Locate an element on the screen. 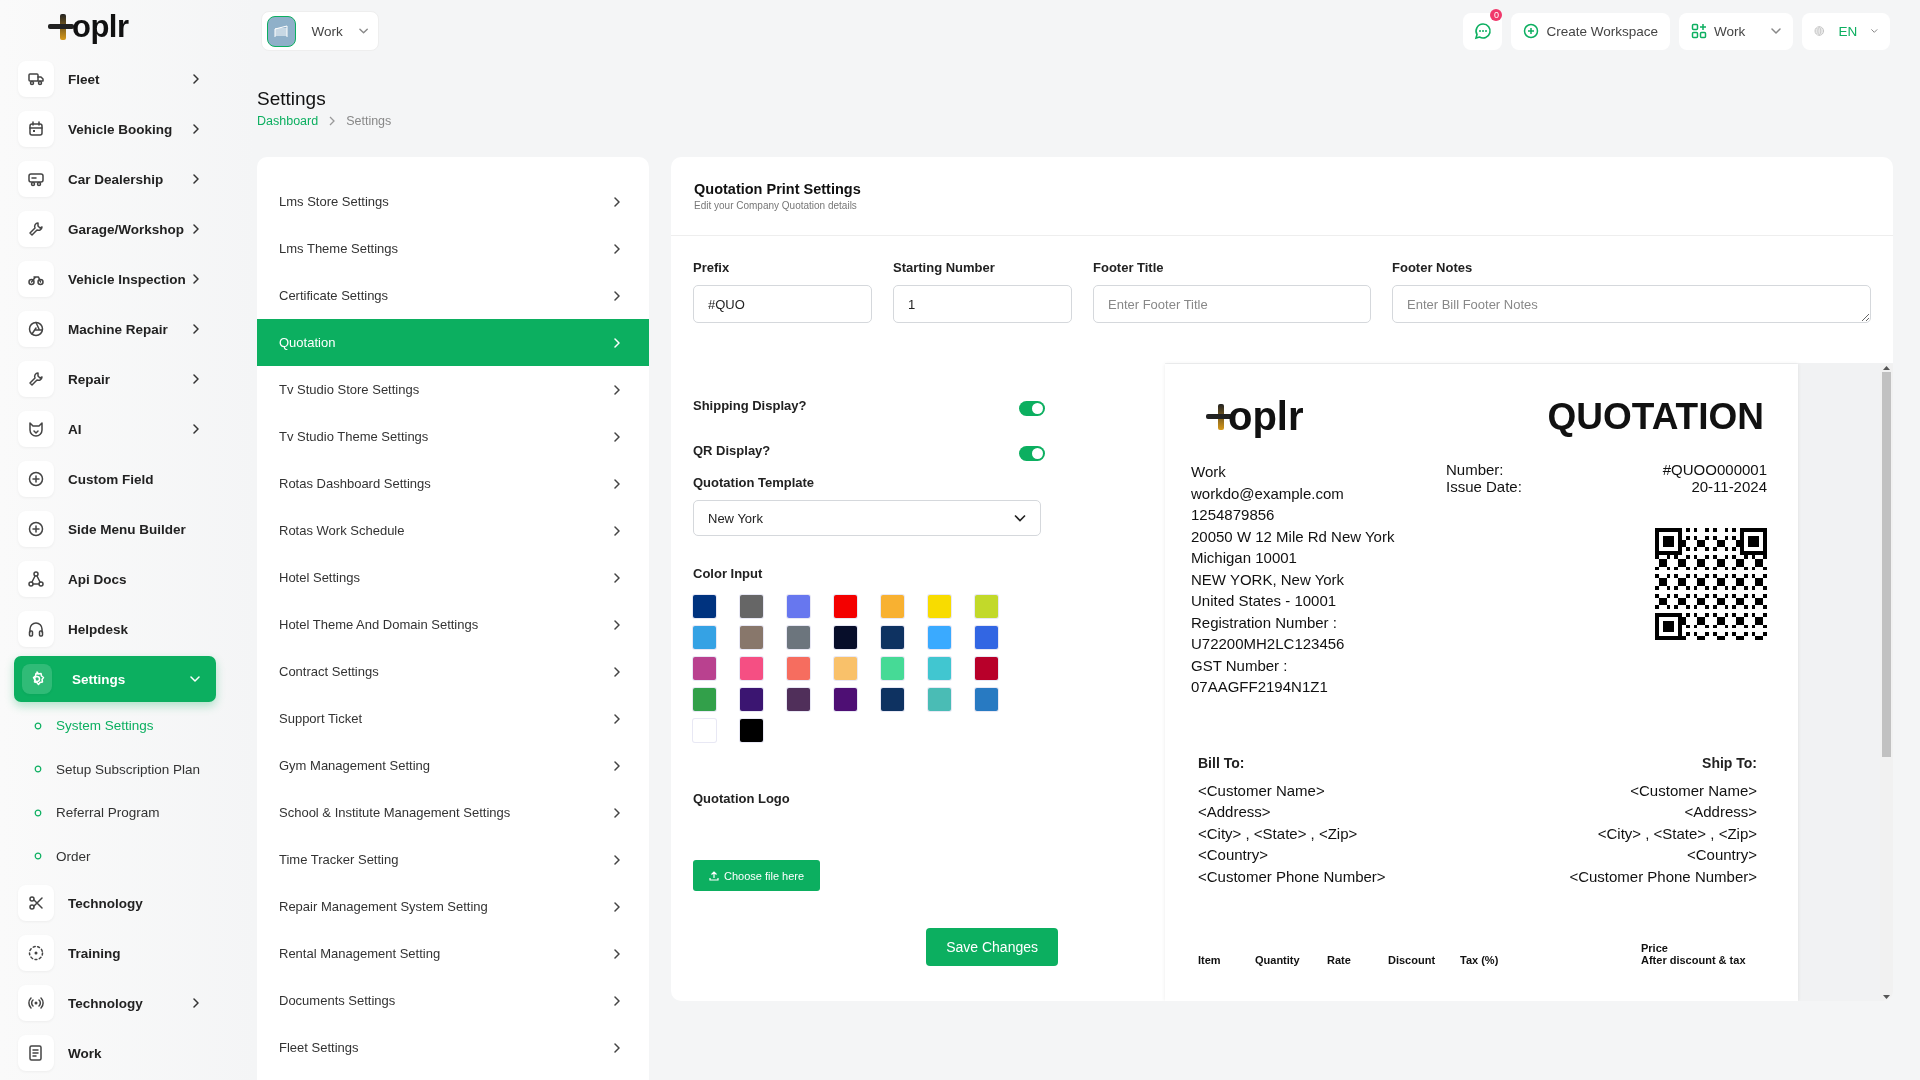 The height and width of the screenshot is (1080, 1920). settings-menu-item: Documents Settings is located at coordinates (453, 1000).